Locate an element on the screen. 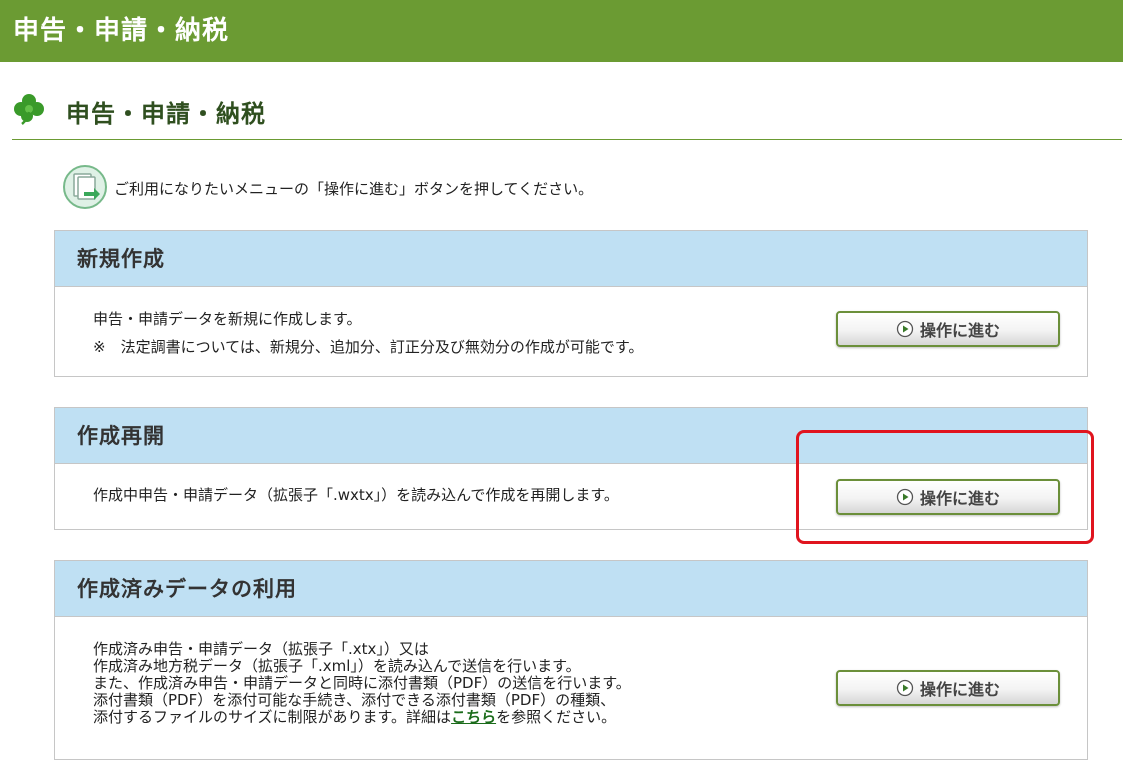 The image size is (1123, 760). instruction-text: ご利用になりたいメニューの「操作に進む」ボタンを押してください。 is located at coordinates (354, 189).